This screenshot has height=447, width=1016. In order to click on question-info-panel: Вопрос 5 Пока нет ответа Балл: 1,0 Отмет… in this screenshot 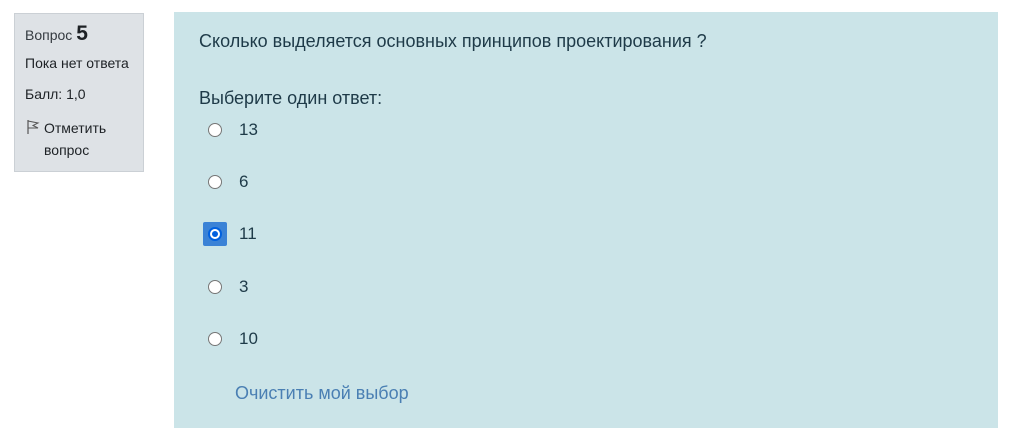, I will do `click(79, 92)`.